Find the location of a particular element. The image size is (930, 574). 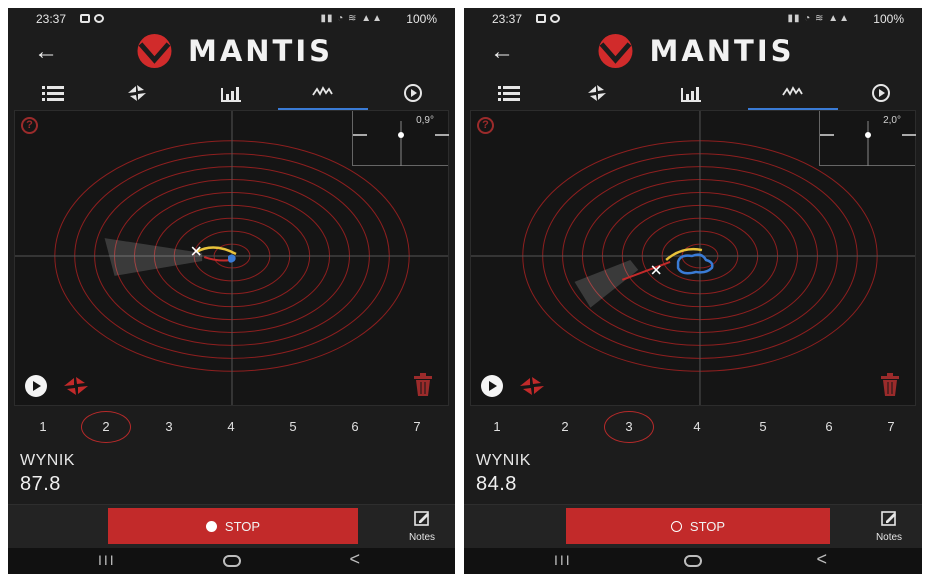

shot-item-selected: 3 is located at coordinates (629, 427).